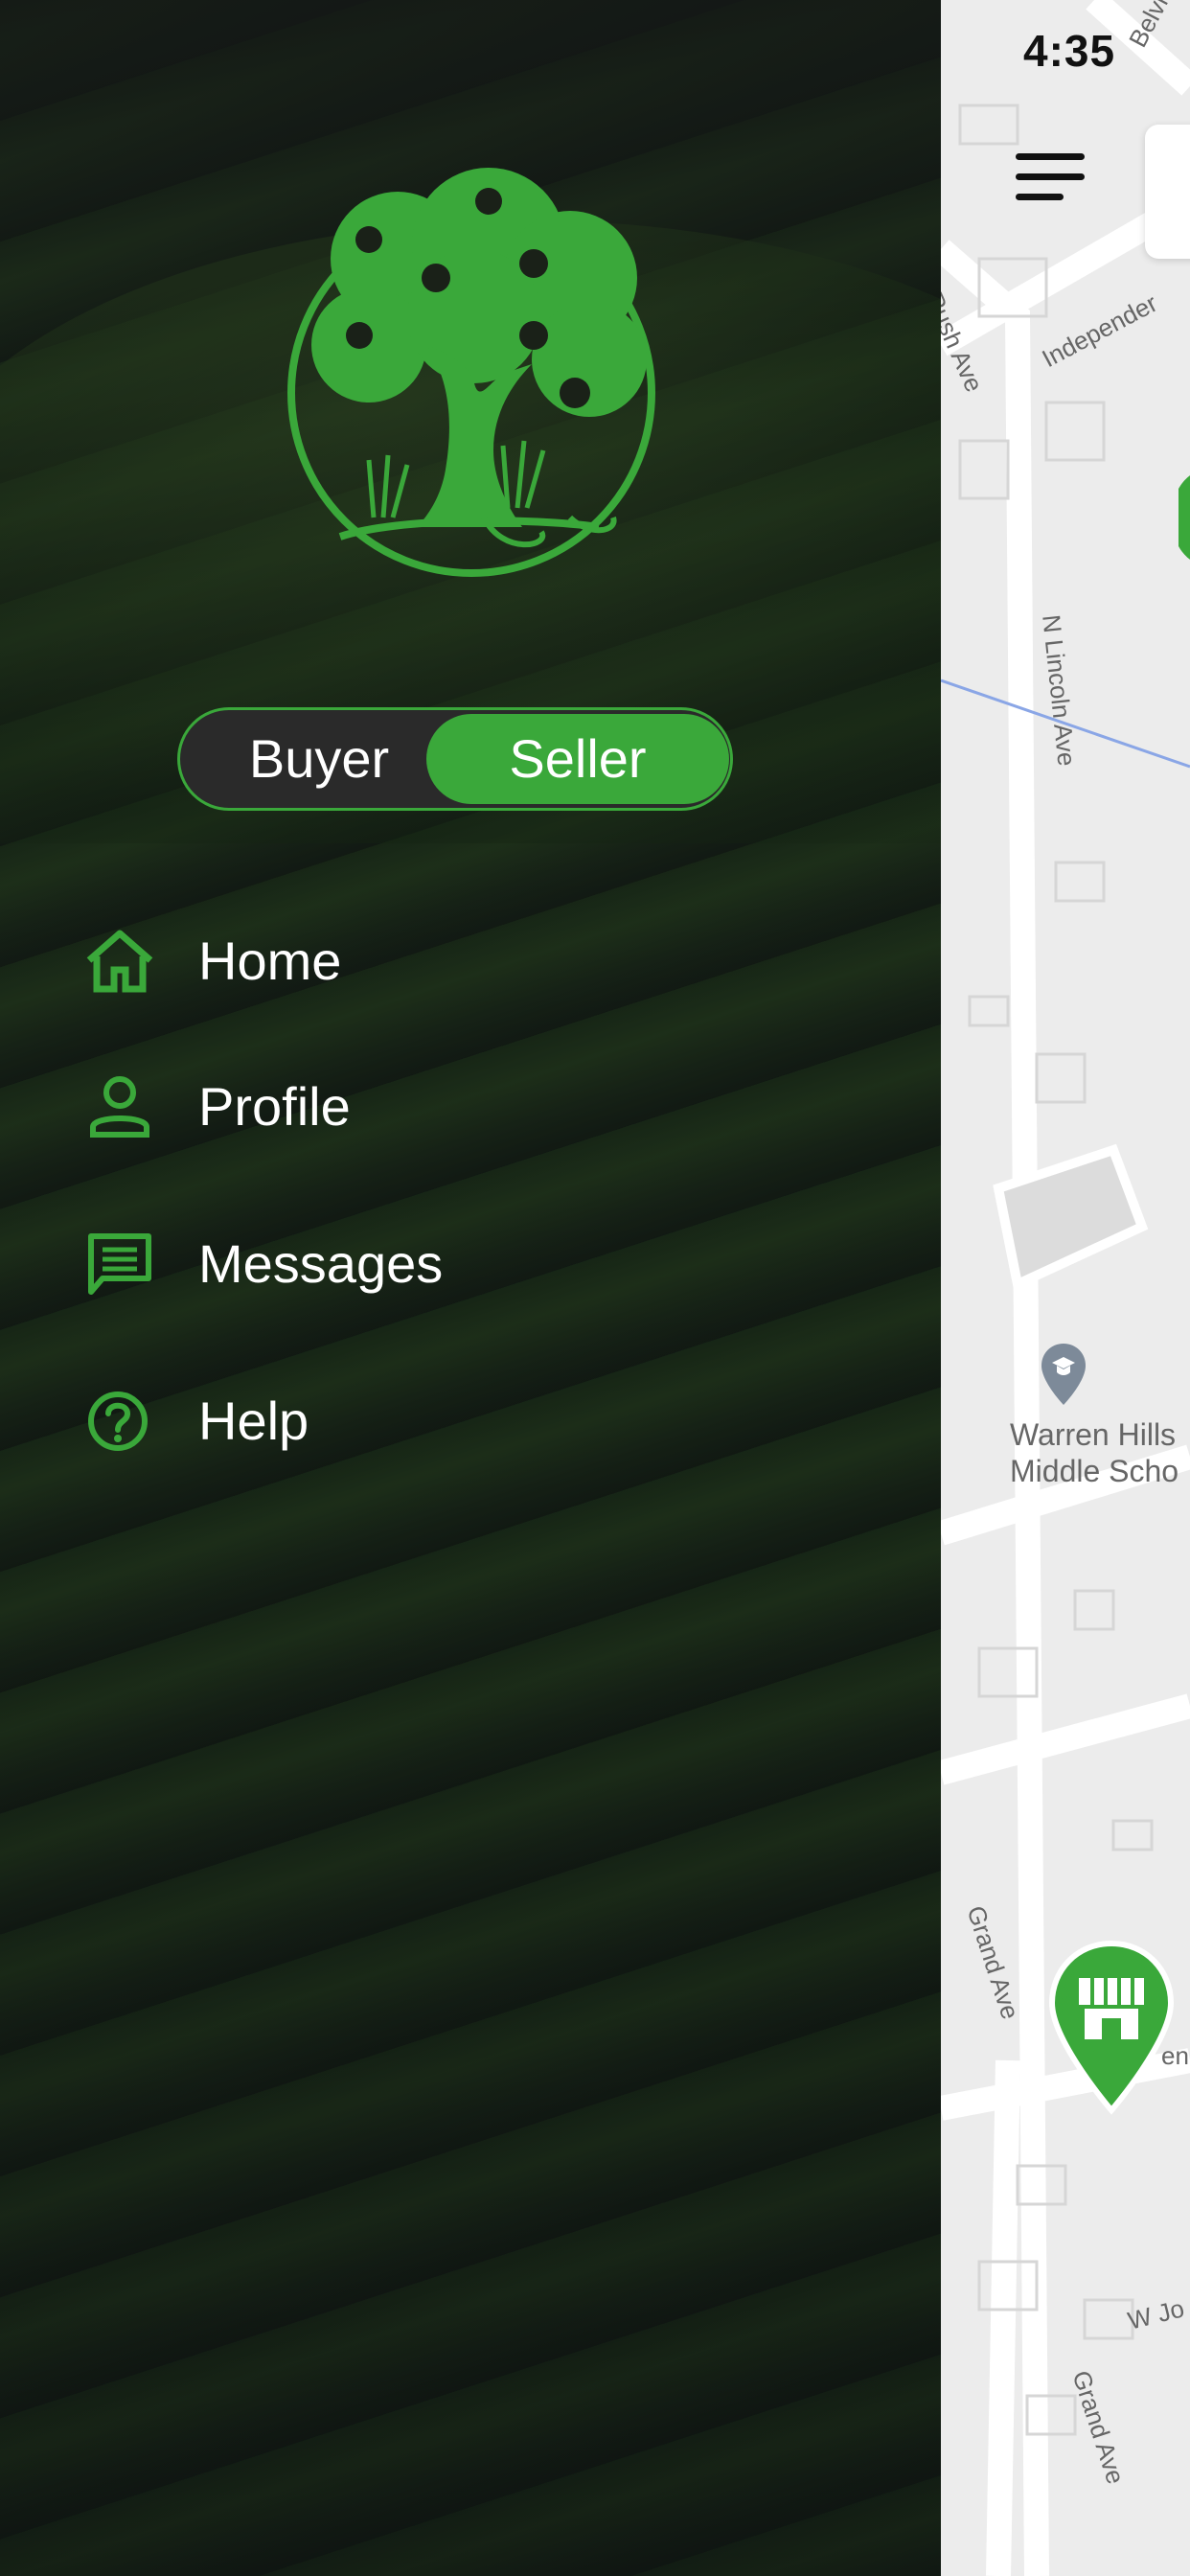  I want to click on buyer-option: Buyer, so click(319, 759).